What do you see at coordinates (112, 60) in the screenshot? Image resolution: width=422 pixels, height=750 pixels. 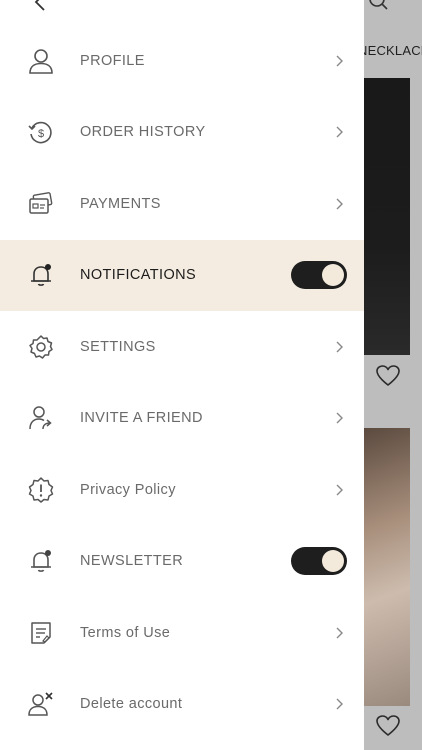 I see `menu-item-label: PROFILE` at bounding box center [112, 60].